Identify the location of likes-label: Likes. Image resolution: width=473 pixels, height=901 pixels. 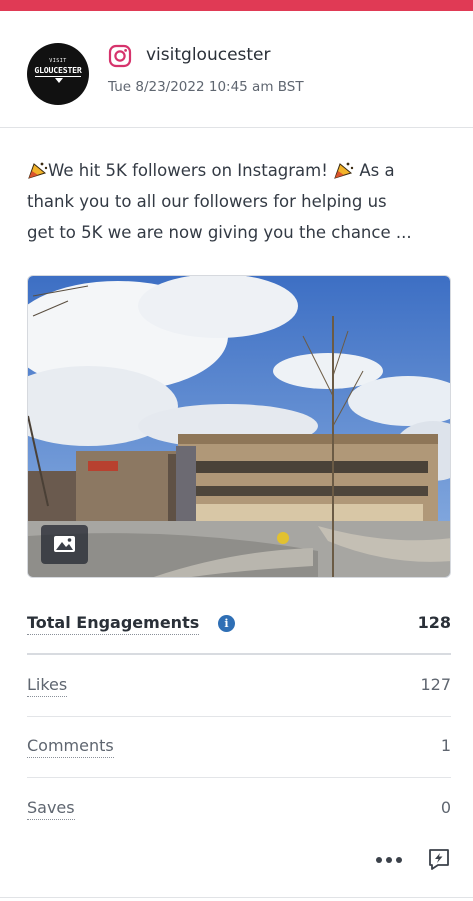
(47, 686).